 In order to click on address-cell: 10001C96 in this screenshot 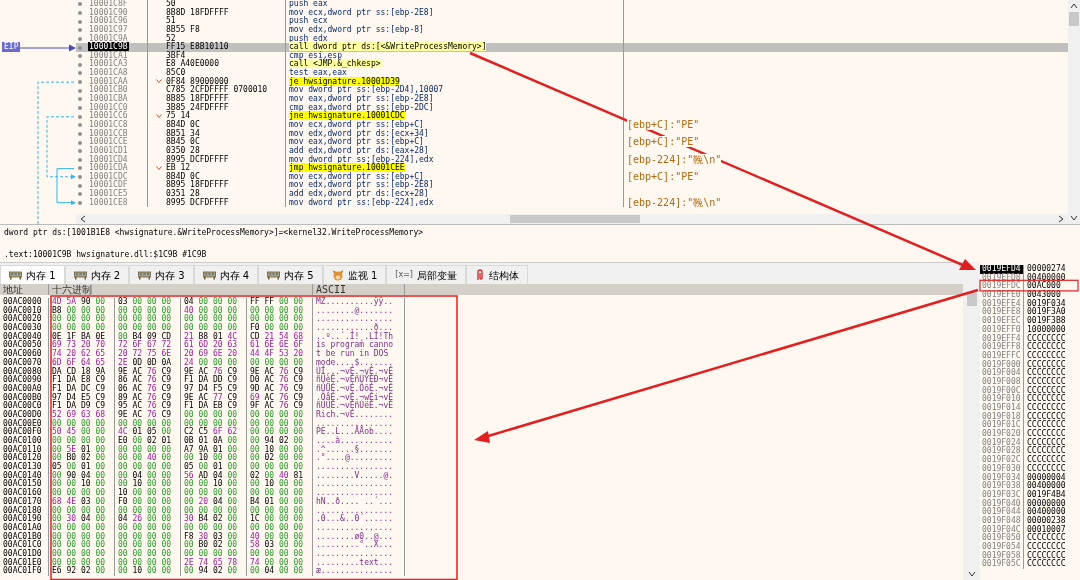, I will do `click(108, 21)`.